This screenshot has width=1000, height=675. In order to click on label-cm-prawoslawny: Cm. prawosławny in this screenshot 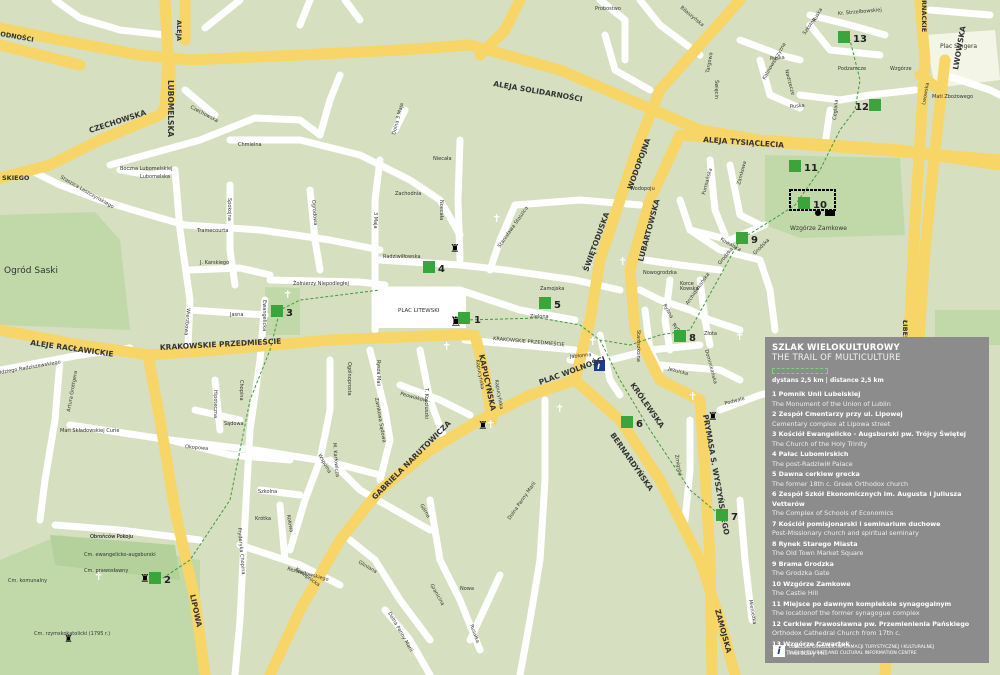, I will do `click(106, 571)`.